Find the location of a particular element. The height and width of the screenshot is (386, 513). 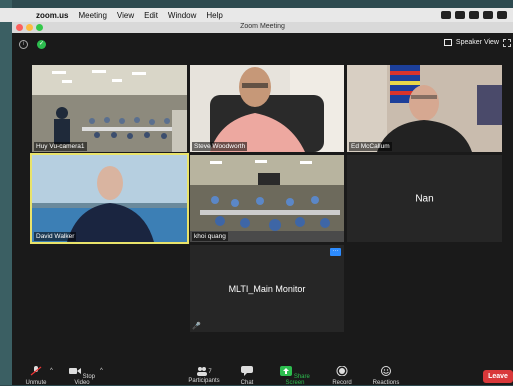

video-tile: Huy Vu-camera1 is located at coordinates (109, 108).